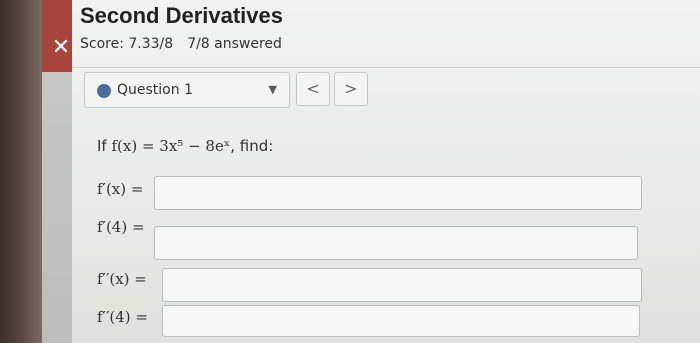 Image resolution: width=700 pixels, height=343 pixels. I want to click on caret-down-icon: ▼, so click(272, 89).